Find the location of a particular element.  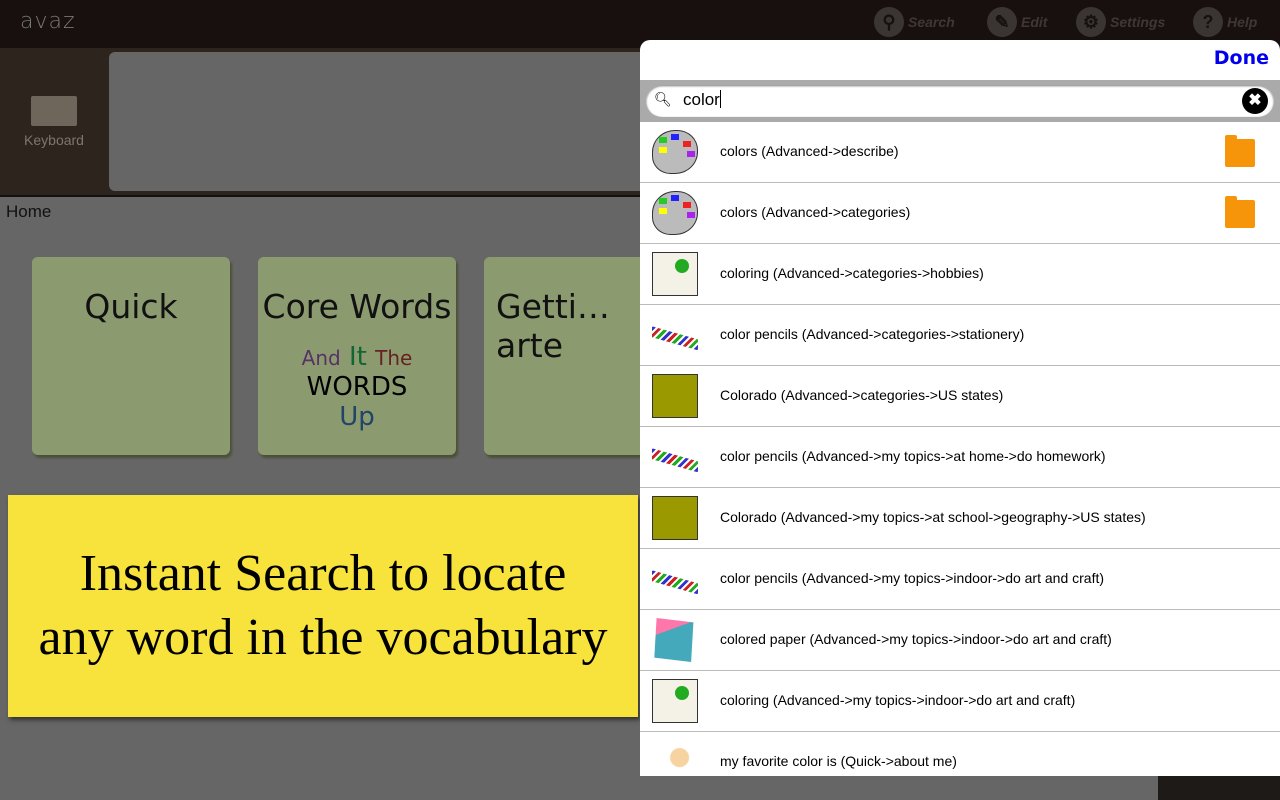

search-bar: 🔍︎ color ✖ is located at coordinates (960, 101).